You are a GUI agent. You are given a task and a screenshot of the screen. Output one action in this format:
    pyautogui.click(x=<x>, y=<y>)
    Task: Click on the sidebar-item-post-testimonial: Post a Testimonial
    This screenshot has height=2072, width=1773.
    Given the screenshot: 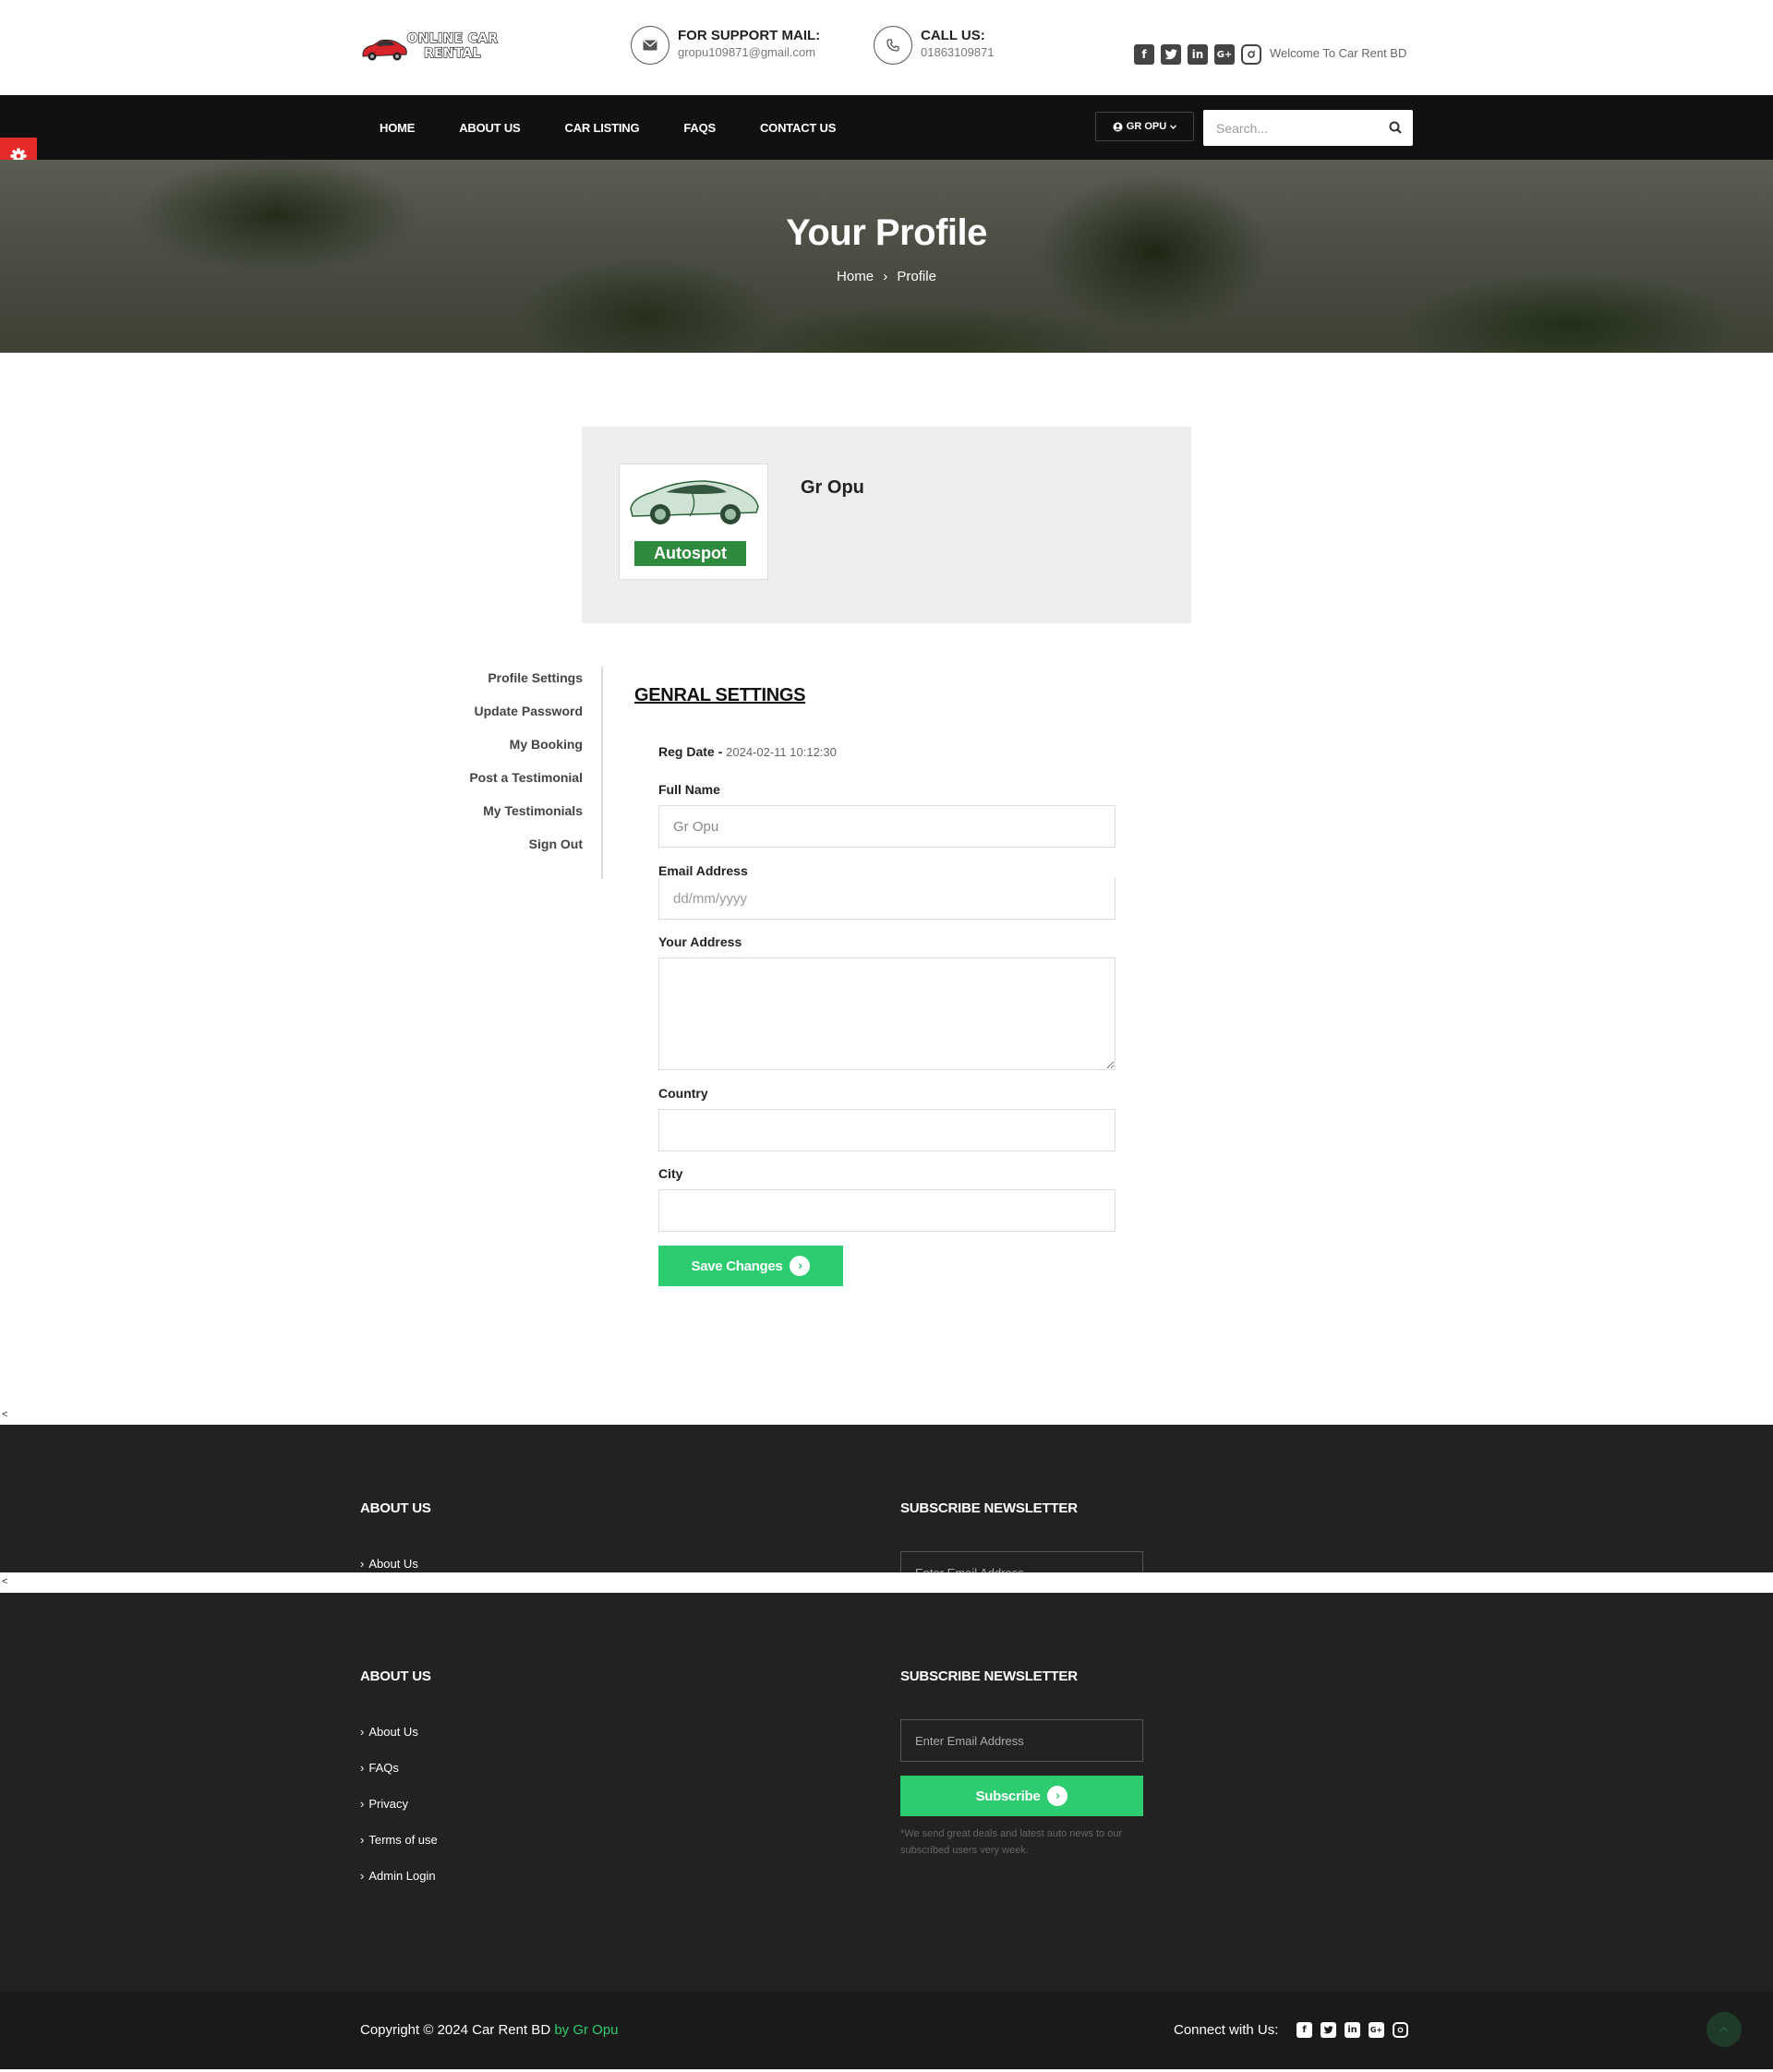 What is the action you would take?
    pyautogui.click(x=522, y=783)
    